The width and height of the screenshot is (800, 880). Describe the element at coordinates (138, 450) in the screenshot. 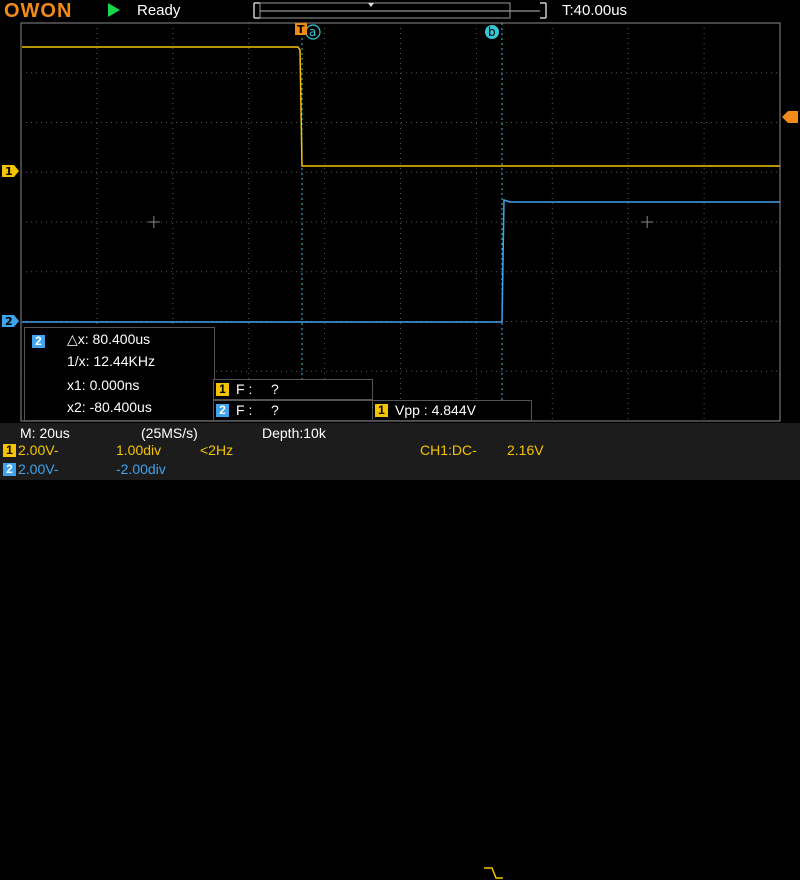

I see `ch1-offset: 1.00div` at that location.